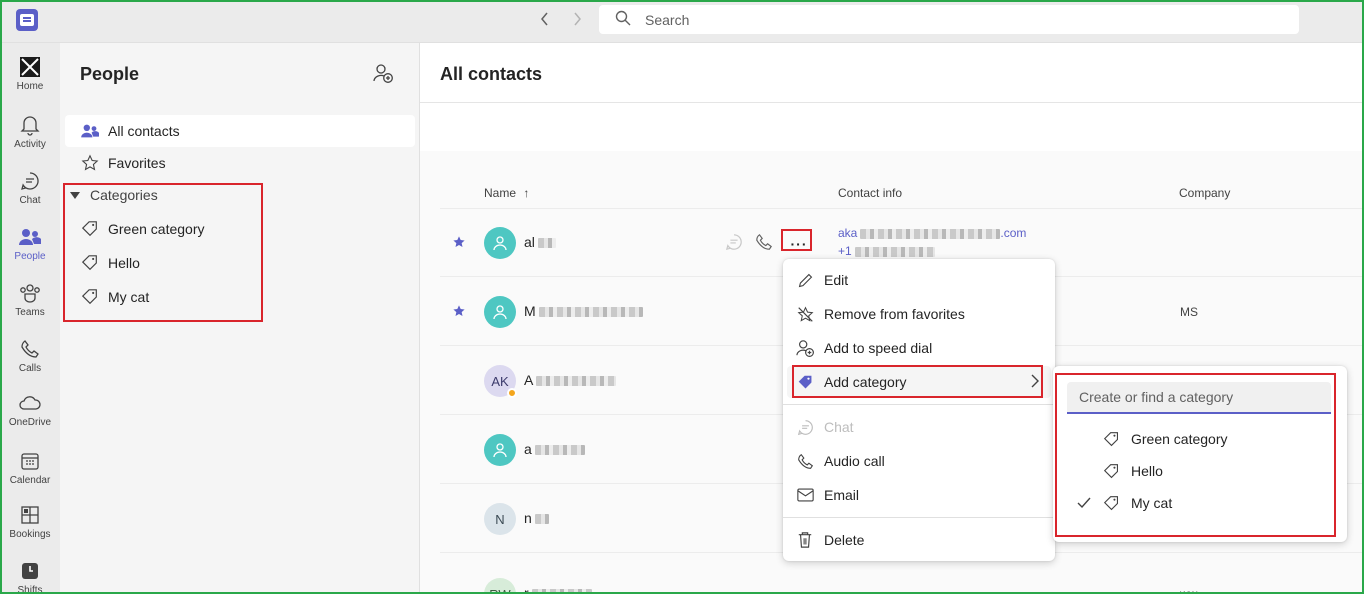 This screenshot has height=594, width=1364. Describe the element at coordinates (949, 19) in the screenshot. I see `search-input: Search` at that location.